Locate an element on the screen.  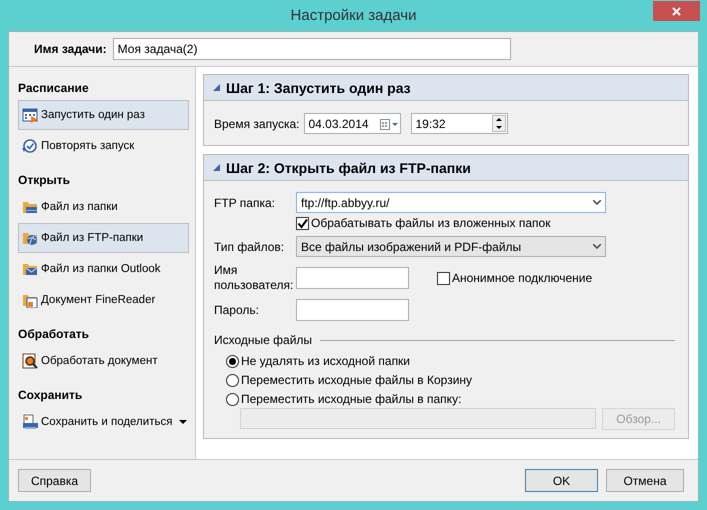
section-title: Шаг 1: Запустить один раз is located at coordinates (318, 88).